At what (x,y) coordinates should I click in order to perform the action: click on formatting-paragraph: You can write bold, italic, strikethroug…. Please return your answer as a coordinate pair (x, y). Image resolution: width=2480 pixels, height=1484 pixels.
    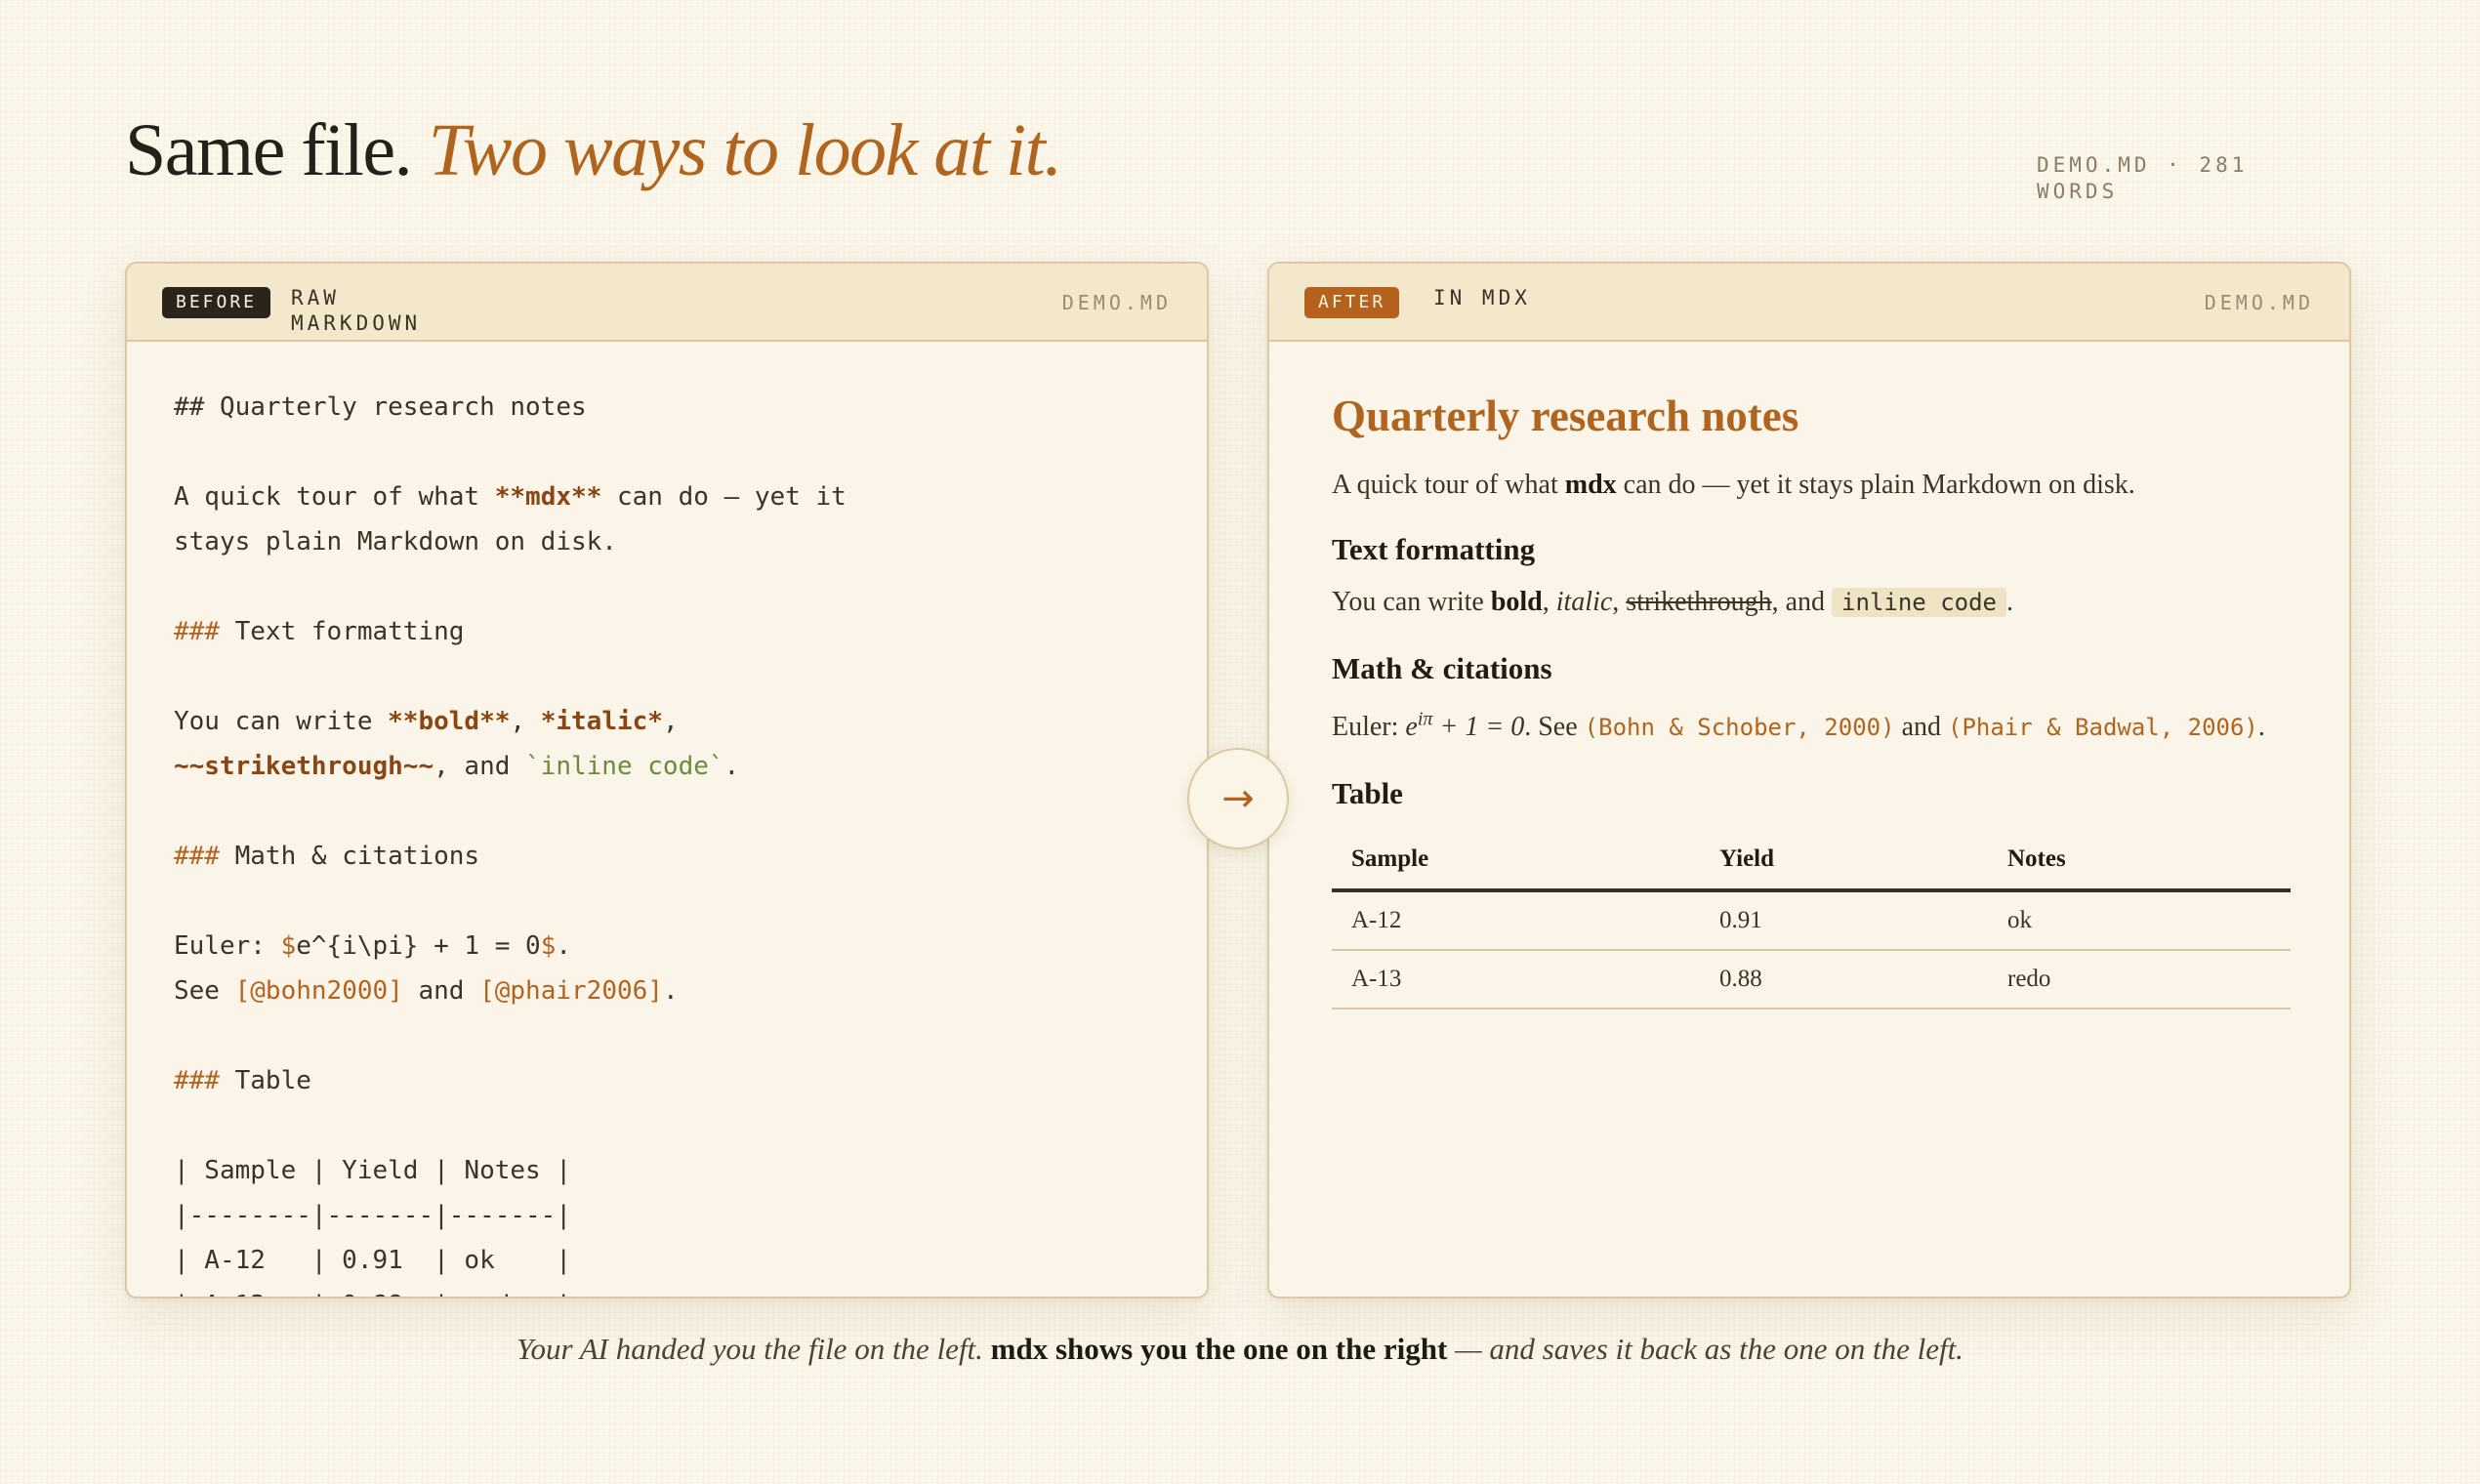
    Looking at the image, I should click on (1672, 602).